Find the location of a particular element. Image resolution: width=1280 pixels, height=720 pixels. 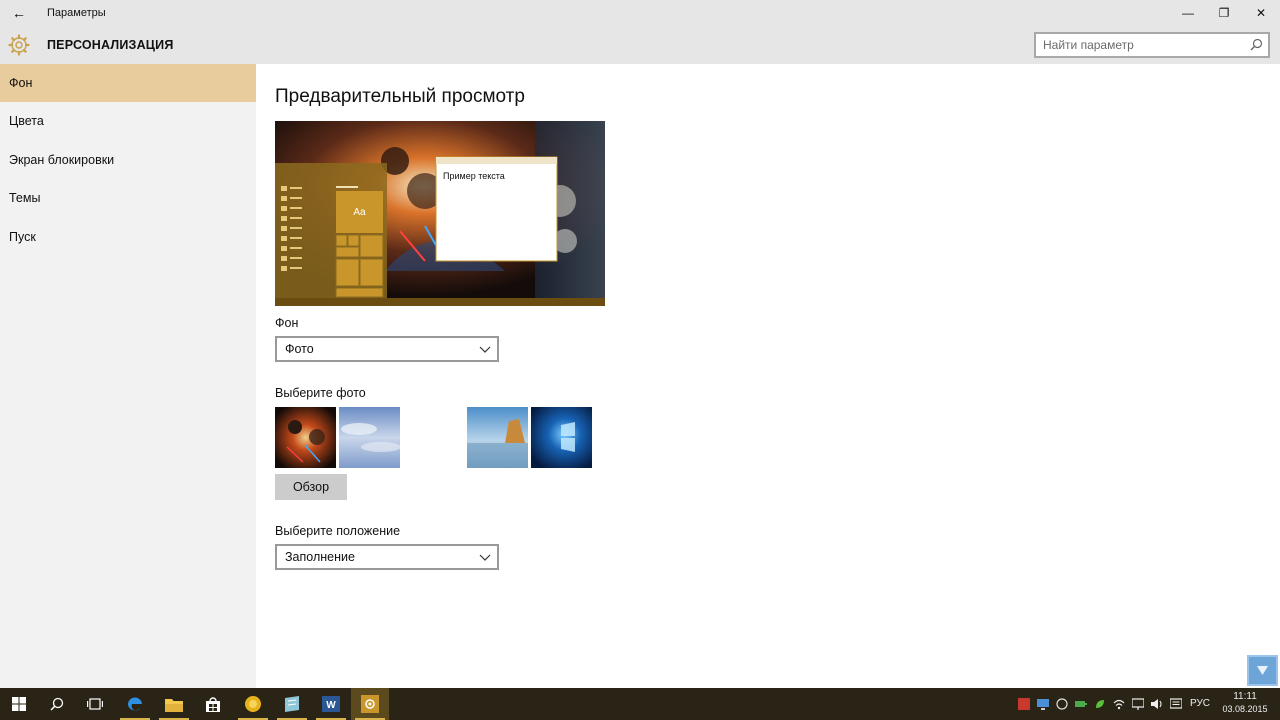

sidebar-item-lock-screen: Экран блокировки is located at coordinates (128, 160).